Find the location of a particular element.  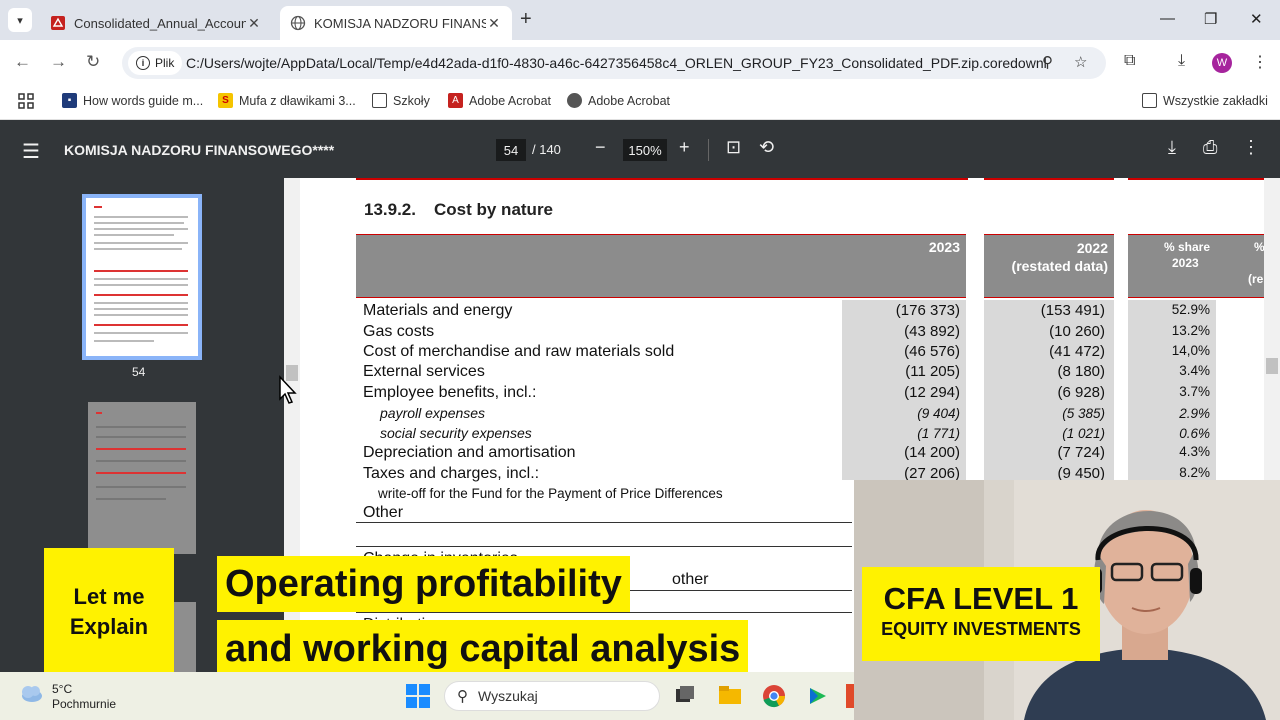

cfa-level-badge: CFA LEVEL 1 EQUITY INVESTMENTS is located at coordinates (981, 614).